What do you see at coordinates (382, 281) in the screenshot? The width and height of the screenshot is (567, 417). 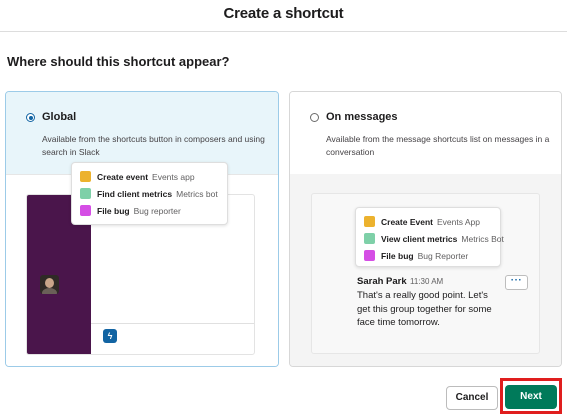 I see `message-author: Sarah Park` at bounding box center [382, 281].